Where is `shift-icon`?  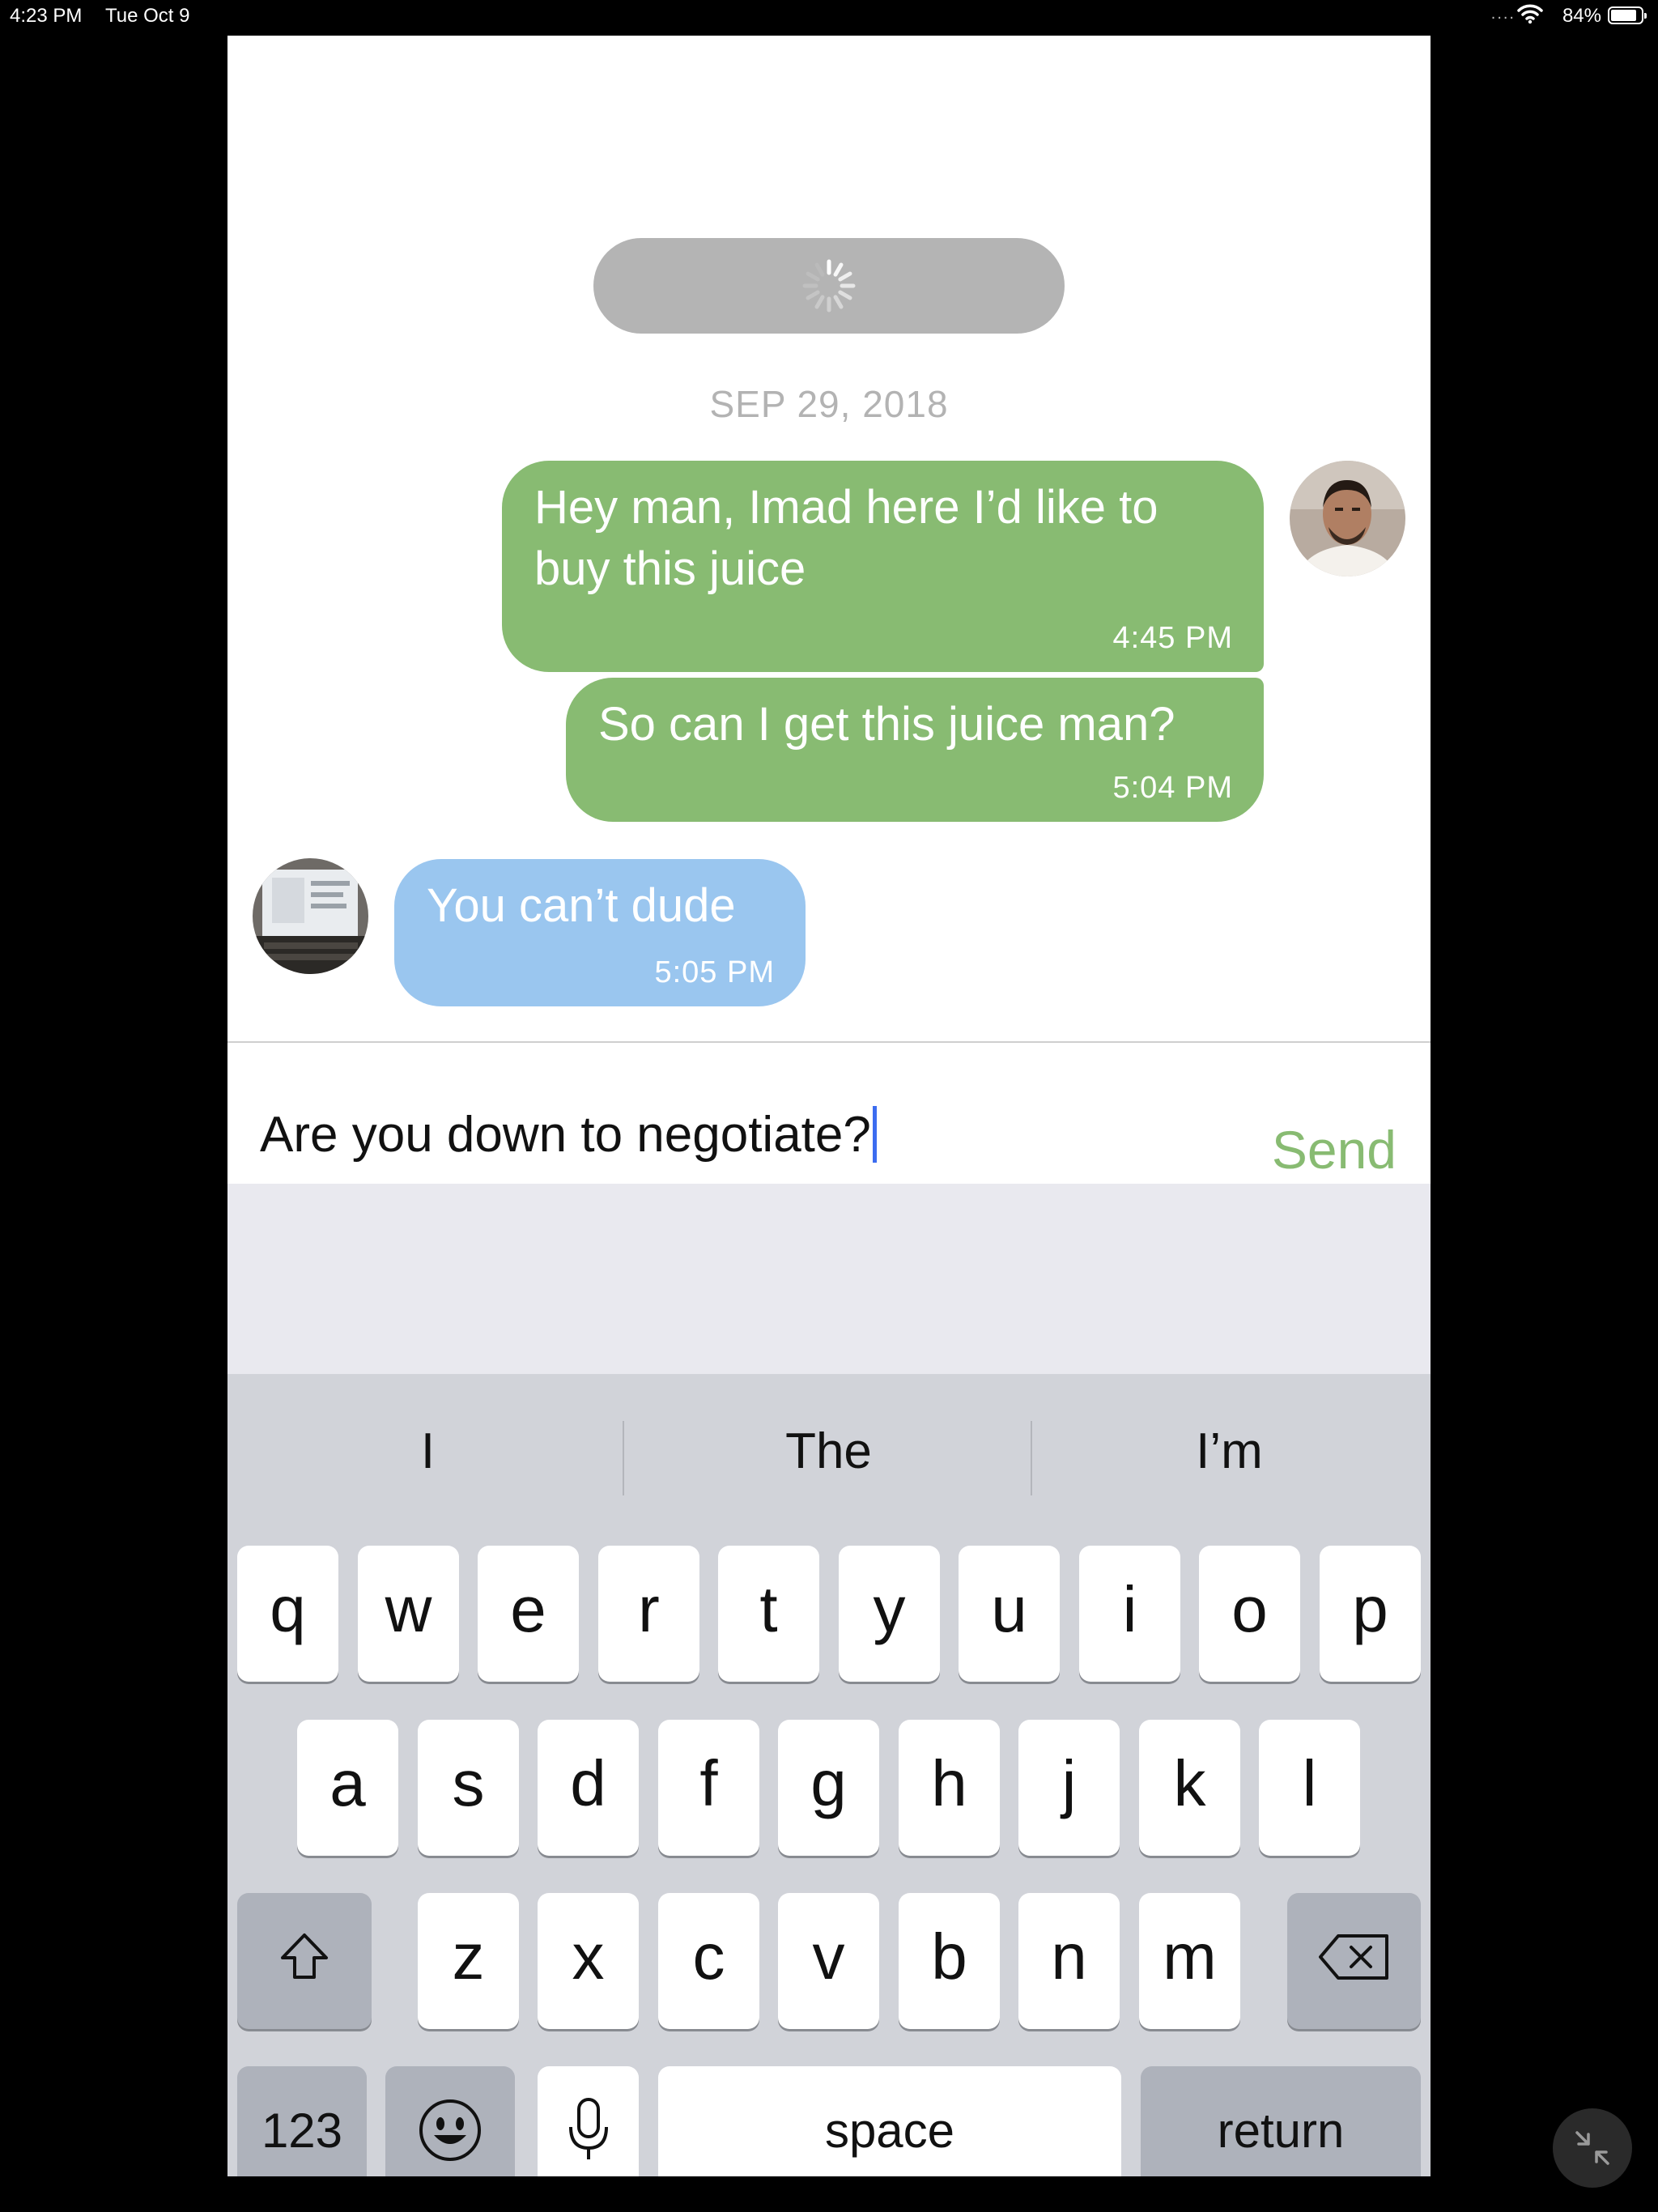
shift-icon is located at coordinates (304, 1956).